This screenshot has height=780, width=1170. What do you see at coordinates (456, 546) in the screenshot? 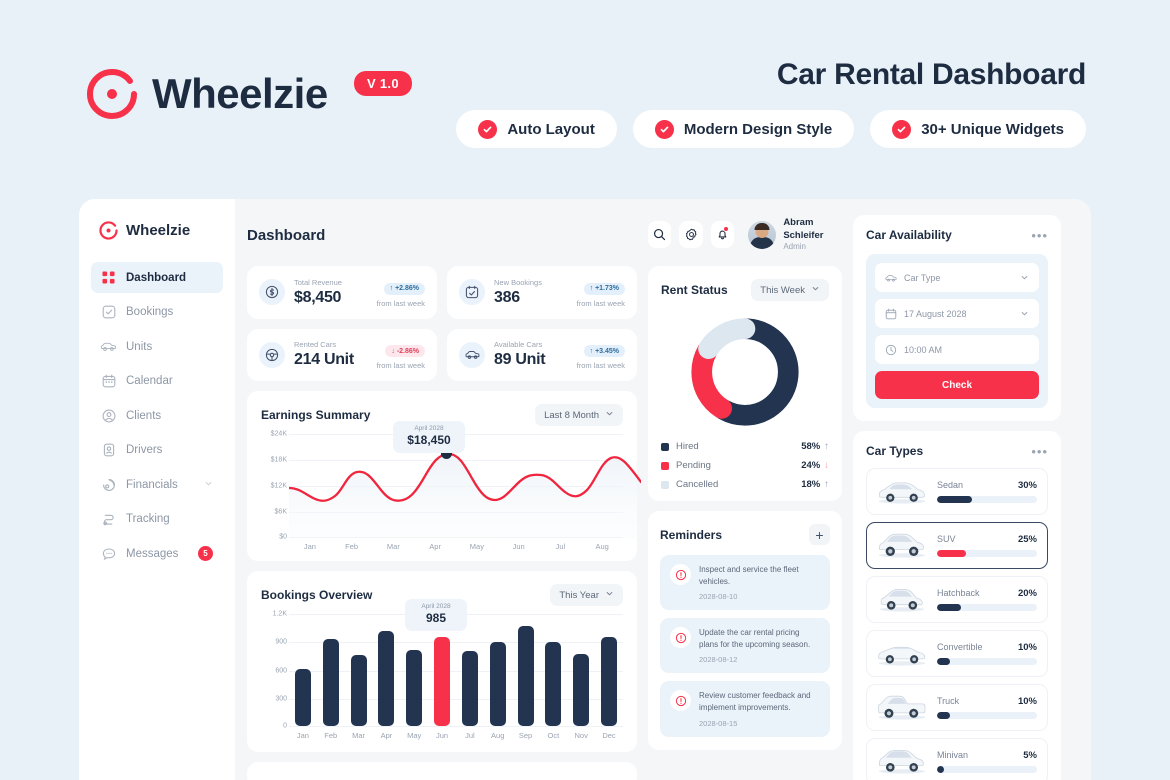
I see `earnings-x-axis: Jan Feb Mar Apr May Jun Jul Aug` at bounding box center [456, 546].